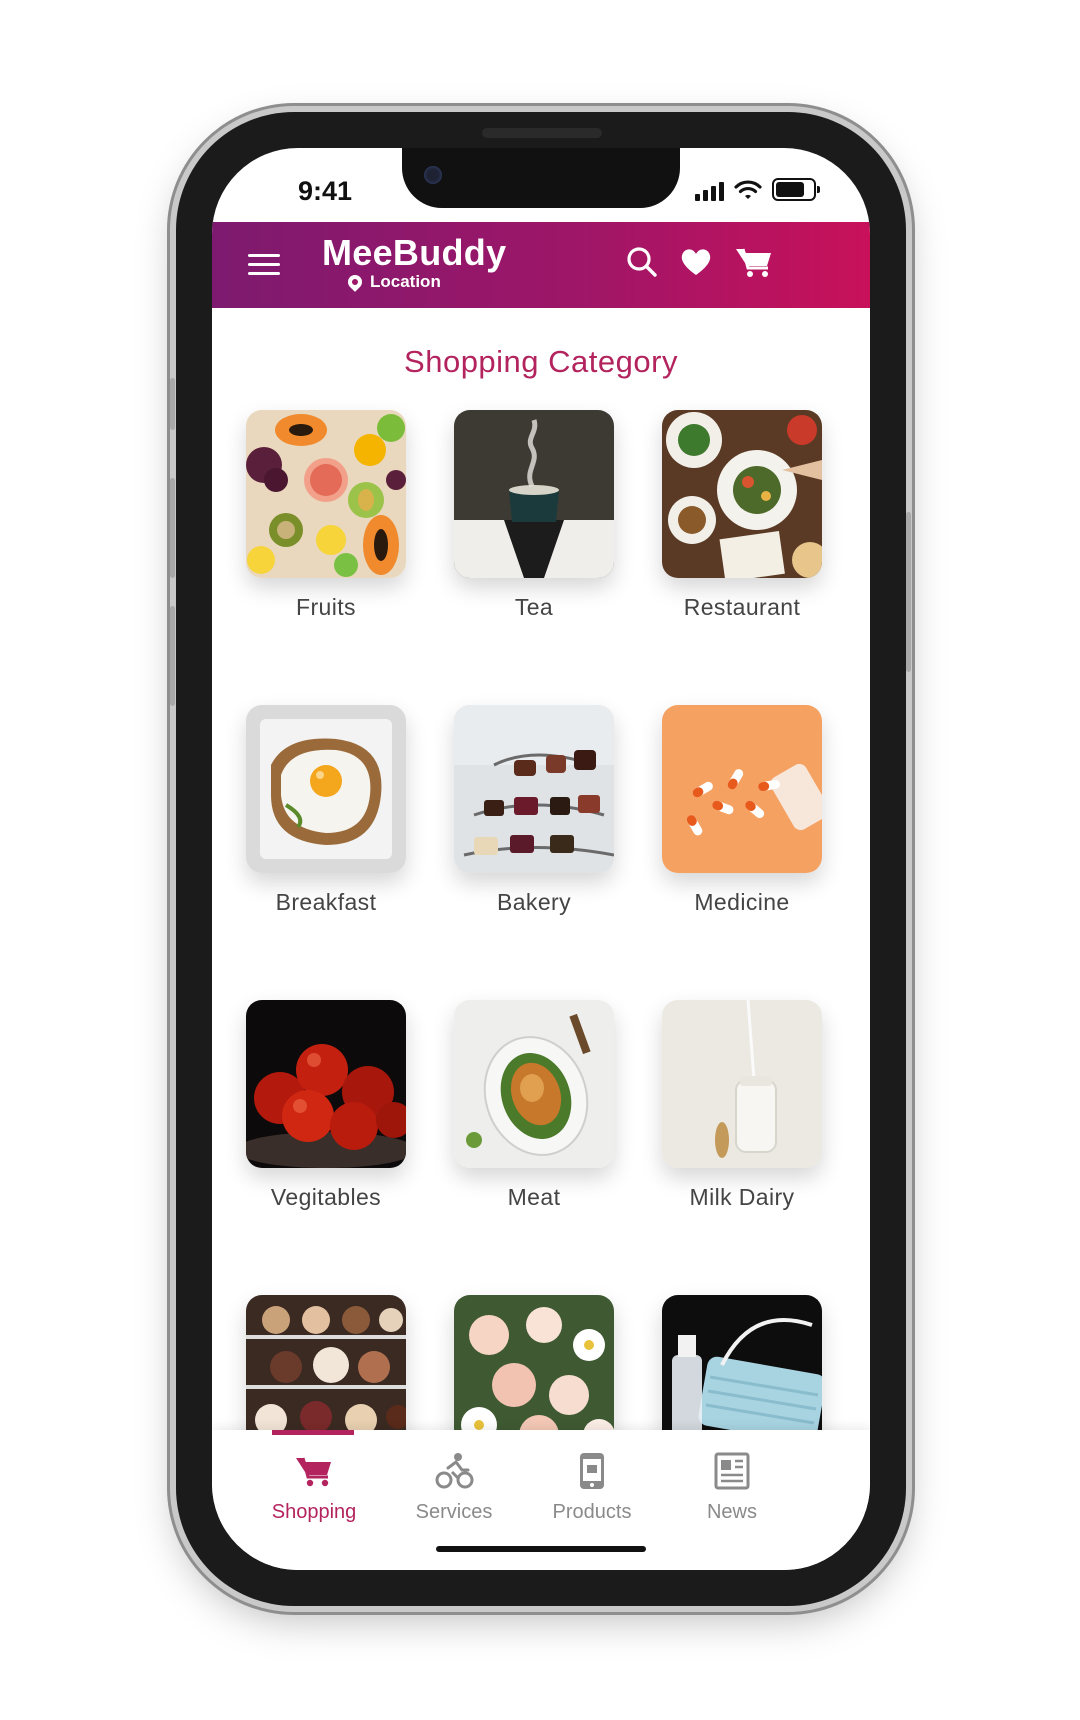  Describe the element at coordinates (541, 1549) in the screenshot. I see `home-indicator` at that location.